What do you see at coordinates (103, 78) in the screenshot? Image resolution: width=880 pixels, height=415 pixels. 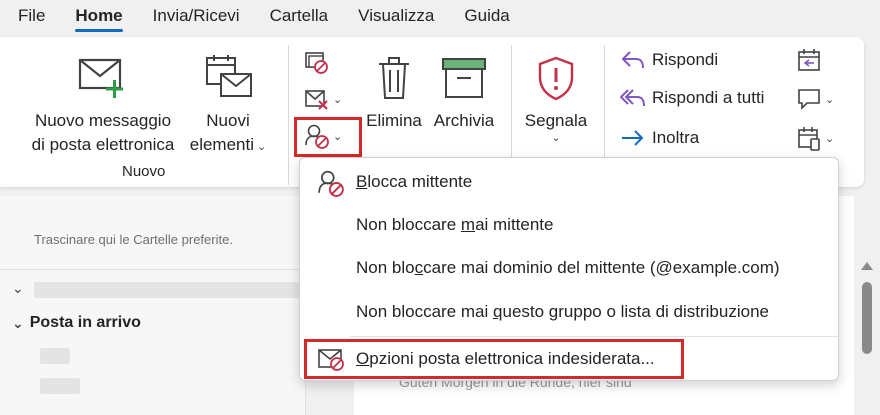 I see `new-mail-icon` at bounding box center [103, 78].